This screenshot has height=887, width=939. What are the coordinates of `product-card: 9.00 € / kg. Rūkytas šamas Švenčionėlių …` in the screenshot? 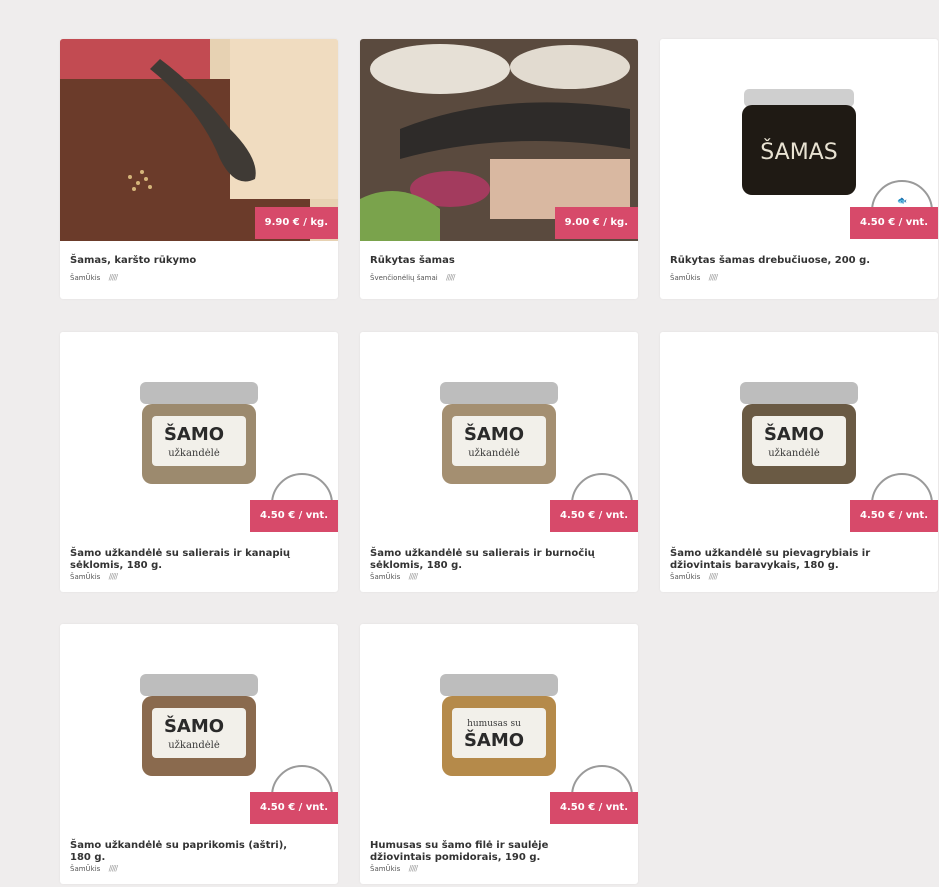 It's located at (499, 169).